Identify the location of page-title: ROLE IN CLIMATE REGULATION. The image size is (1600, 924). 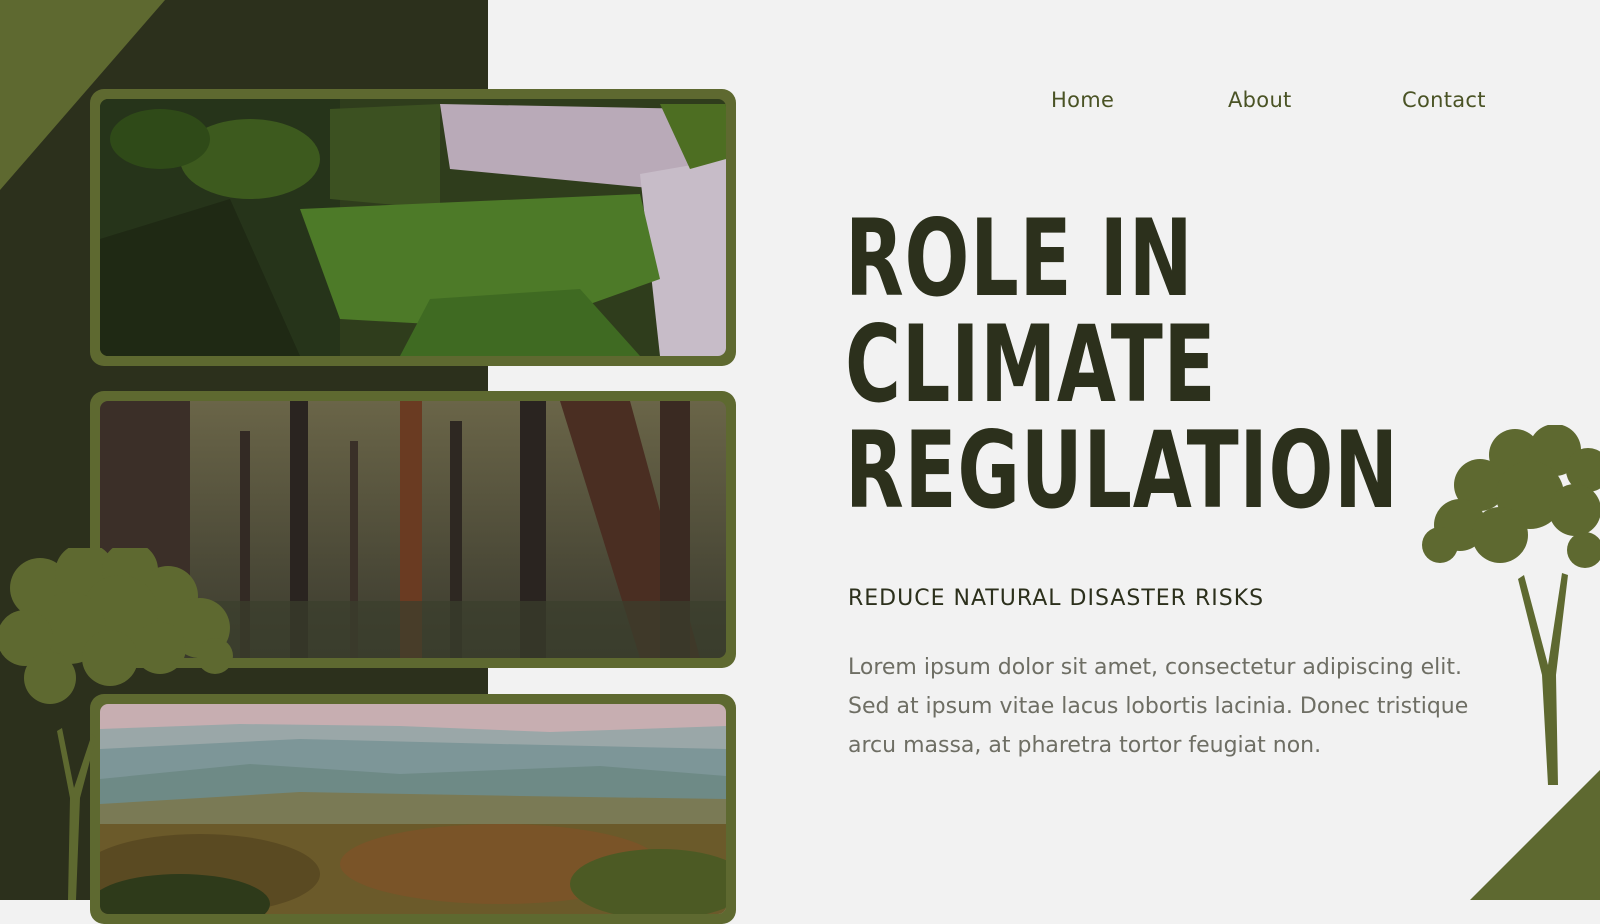
(1122, 365).